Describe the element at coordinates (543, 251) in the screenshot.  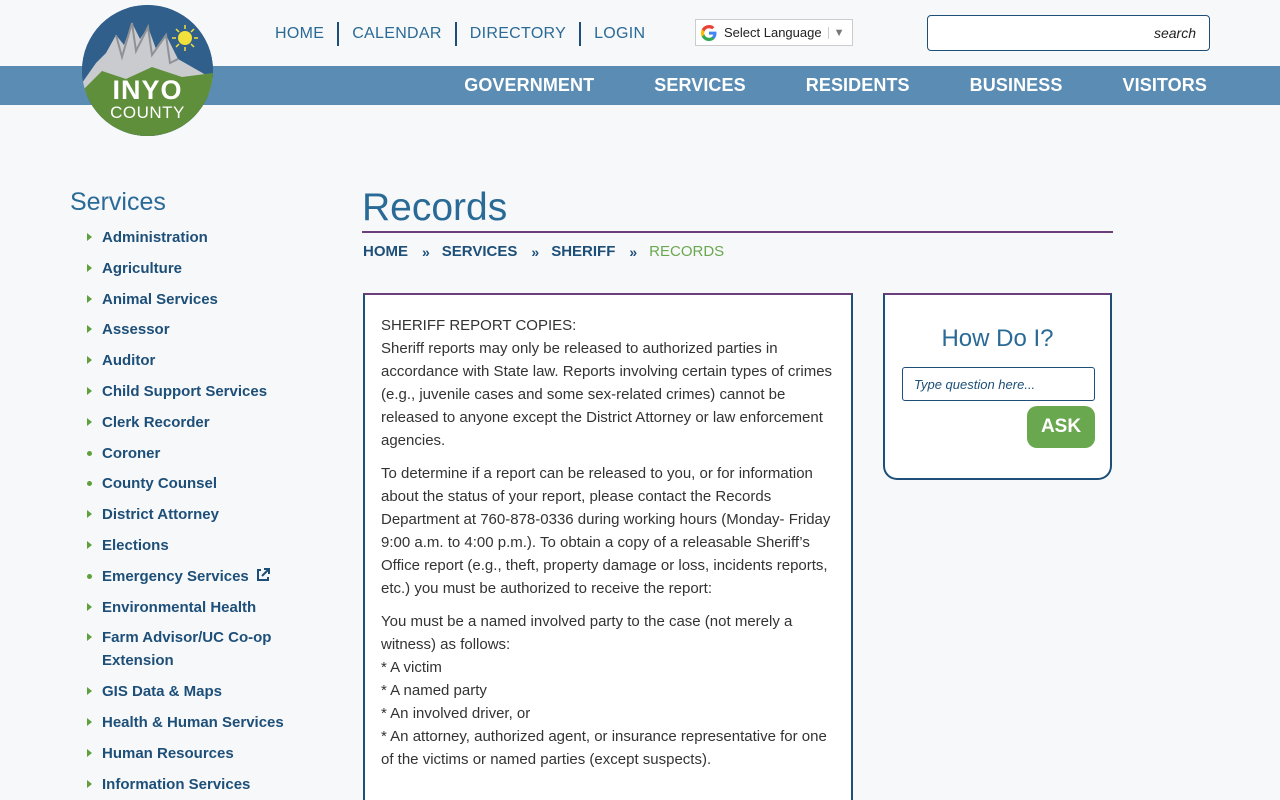
I see `breadcrumb: HOME » SERVICES » SHERIFF » RECORDS` at that location.